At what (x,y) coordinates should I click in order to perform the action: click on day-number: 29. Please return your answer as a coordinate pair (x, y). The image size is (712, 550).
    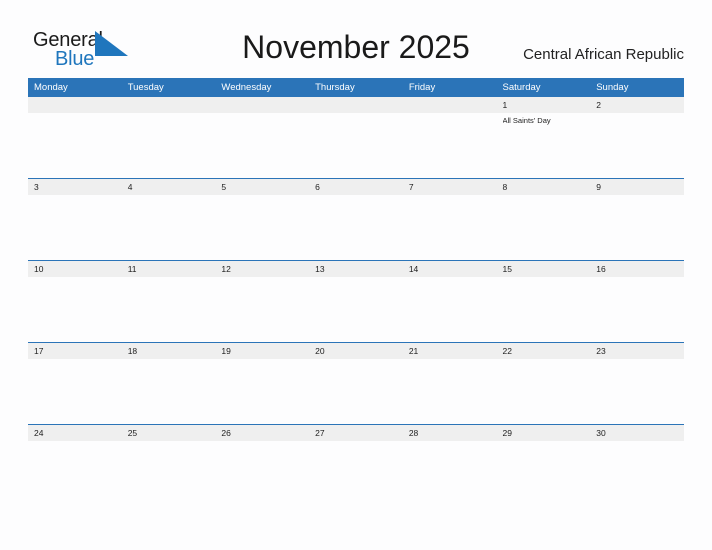
    Looking at the image, I should click on (544, 433).